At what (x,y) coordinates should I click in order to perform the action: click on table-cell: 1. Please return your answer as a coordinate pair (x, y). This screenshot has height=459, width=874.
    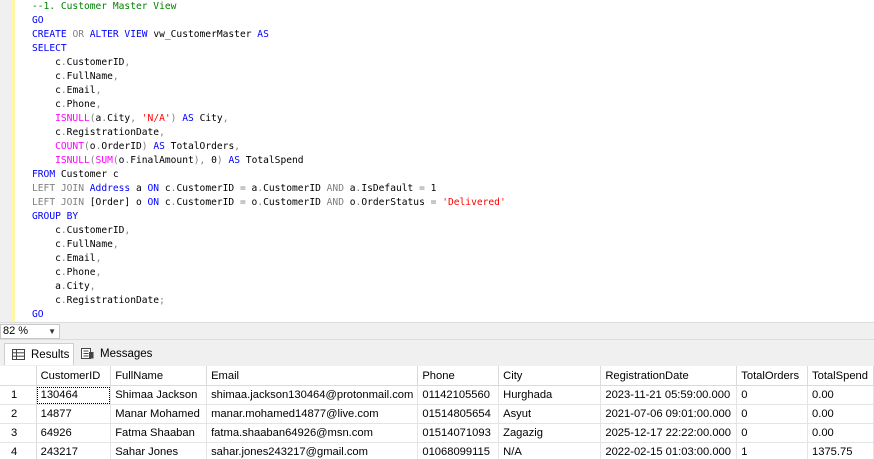
    Looking at the image, I should click on (772, 450).